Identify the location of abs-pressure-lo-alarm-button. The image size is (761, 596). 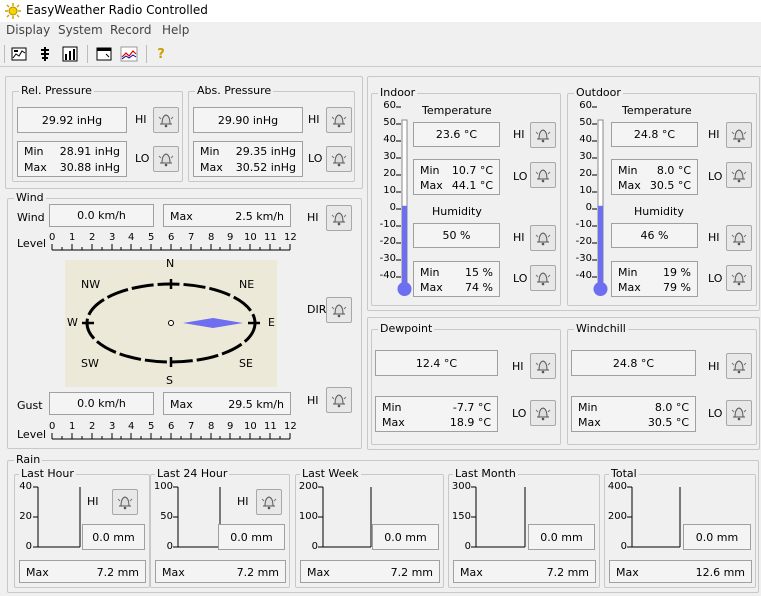
(339, 159).